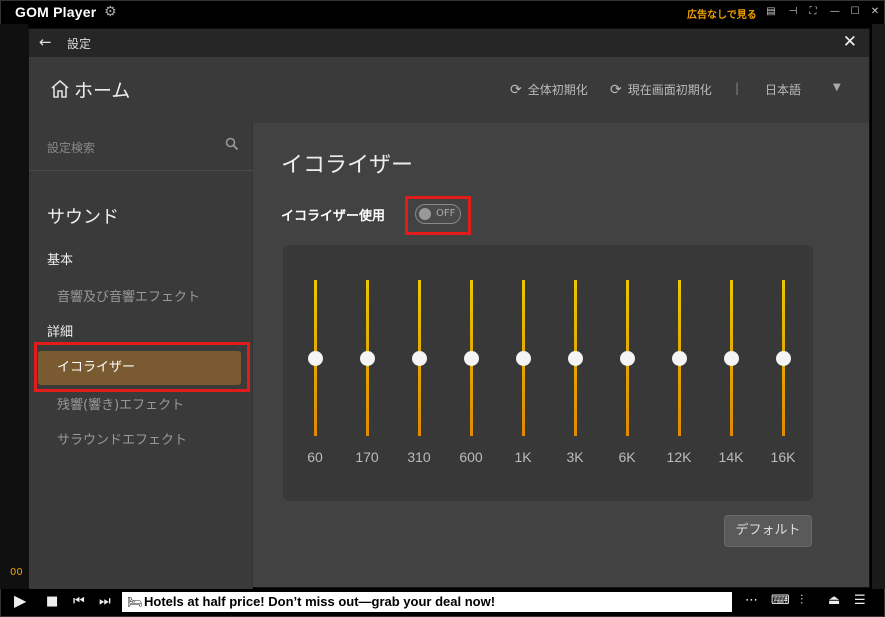 The image size is (885, 617). I want to click on settings-title: 設定, so click(79, 44).